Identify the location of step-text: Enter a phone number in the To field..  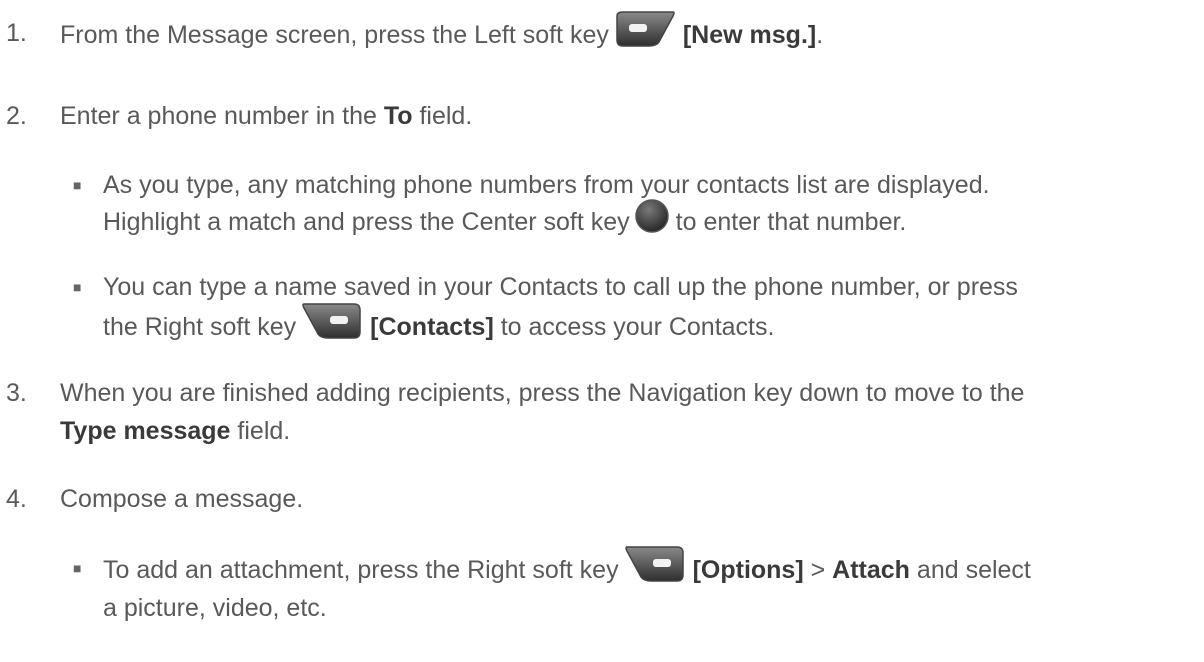
(266, 116).